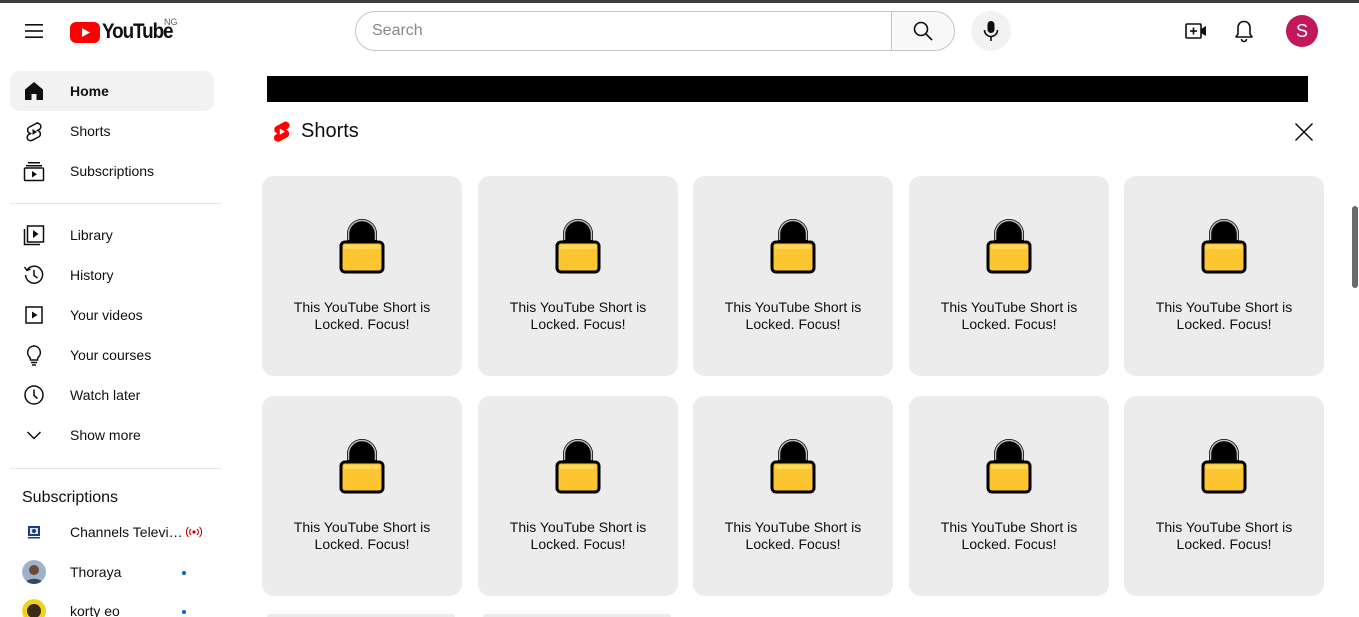 Image resolution: width=1359 pixels, height=617 pixels. I want to click on sidebar-item-subscriptions: Subscriptions, so click(112, 171).